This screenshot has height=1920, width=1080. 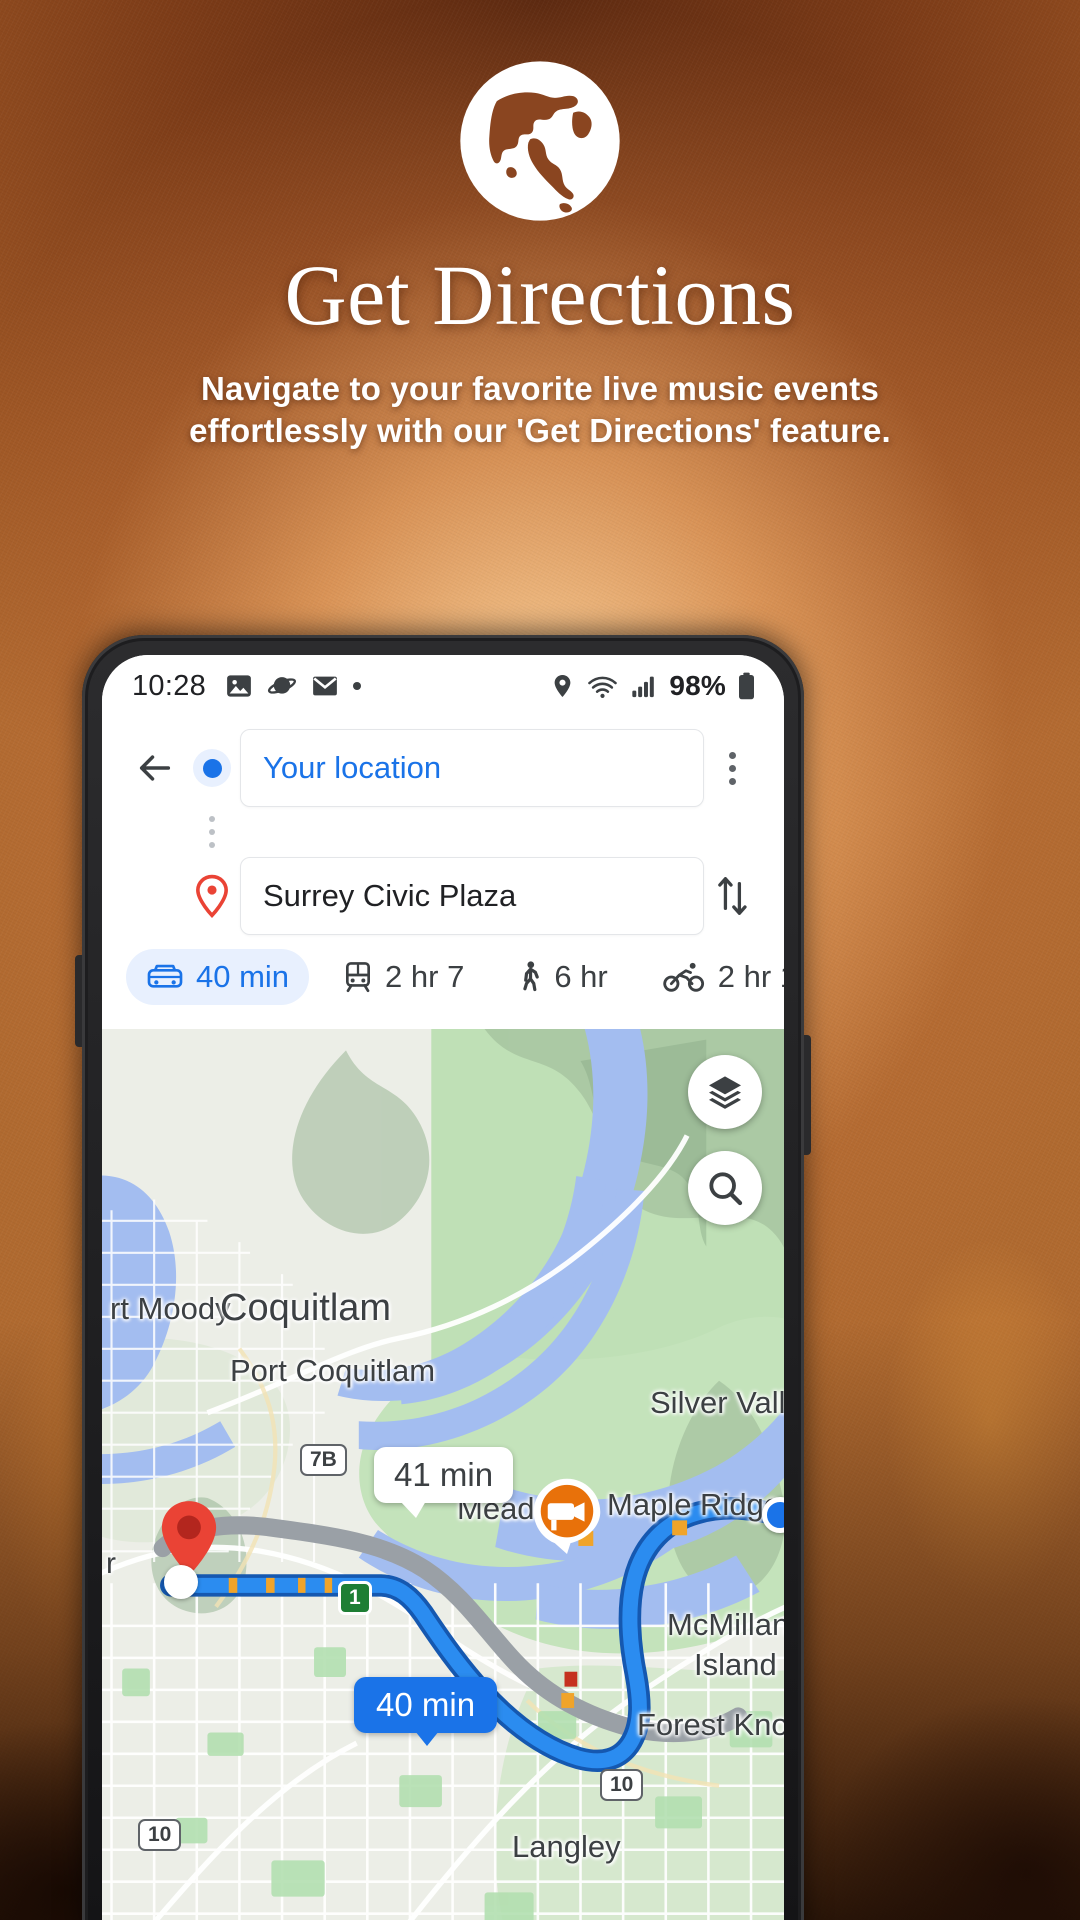 What do you see at coordinates (735, 1664) in the screenshot?
I see `map-label: Island` at bounding box center [735, 1664].